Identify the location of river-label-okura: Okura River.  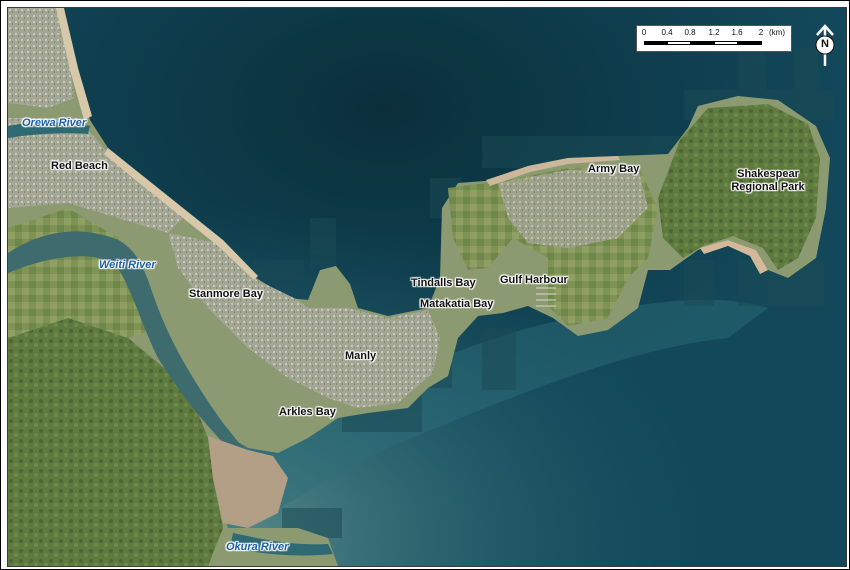
(257, 547).